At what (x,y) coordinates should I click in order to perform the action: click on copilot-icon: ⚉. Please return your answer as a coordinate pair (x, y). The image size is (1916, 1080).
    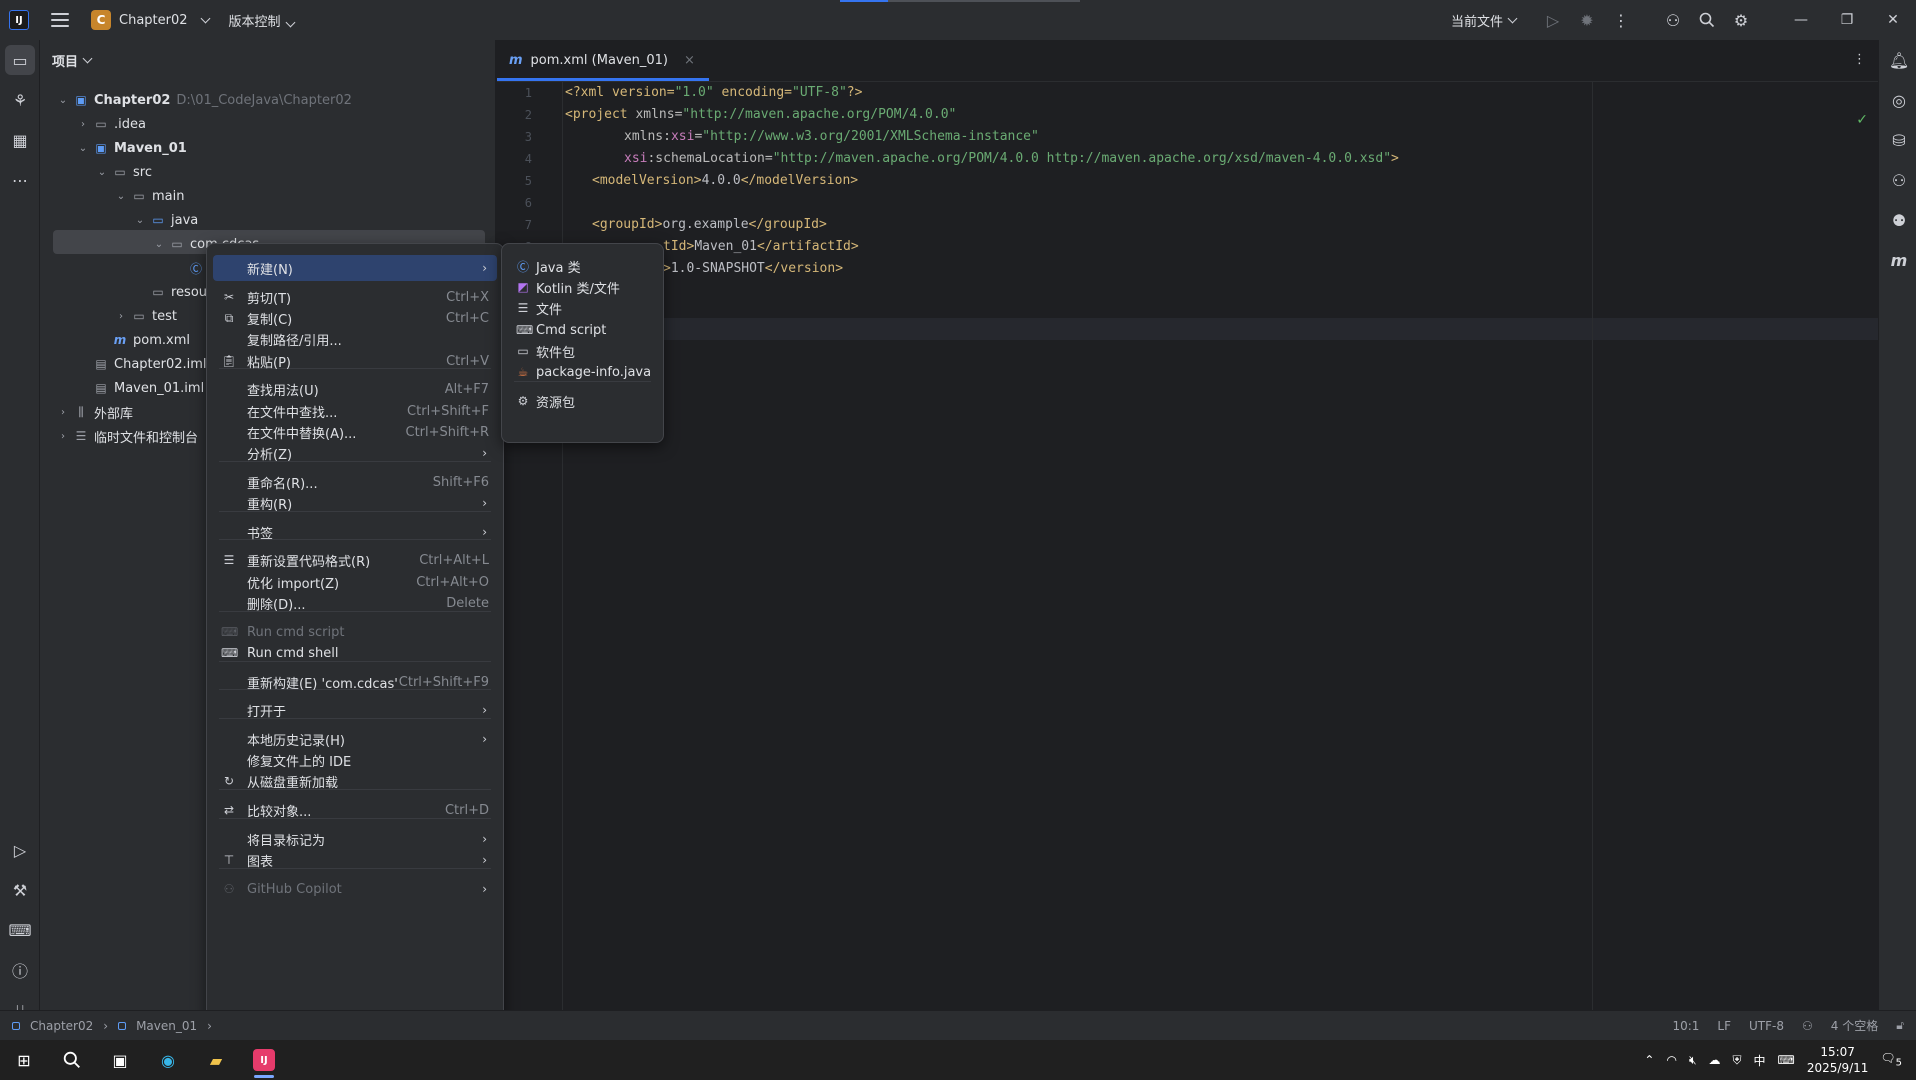
    Looking at the image, I should click on (1897, 220).